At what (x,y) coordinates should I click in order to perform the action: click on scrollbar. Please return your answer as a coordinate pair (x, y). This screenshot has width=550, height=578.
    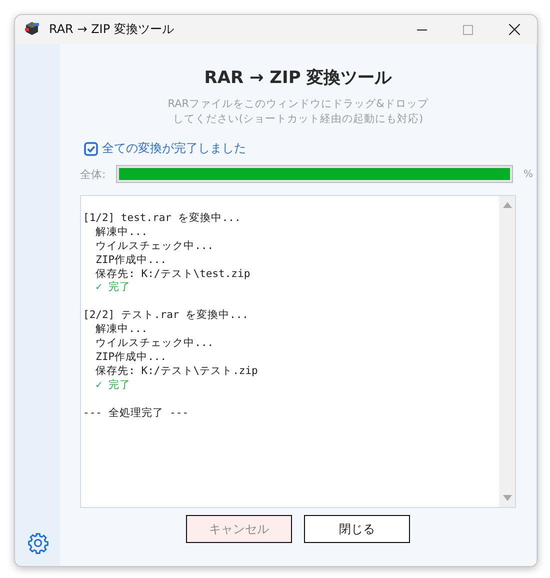
    Looking at the image, I should click on (507, 351).